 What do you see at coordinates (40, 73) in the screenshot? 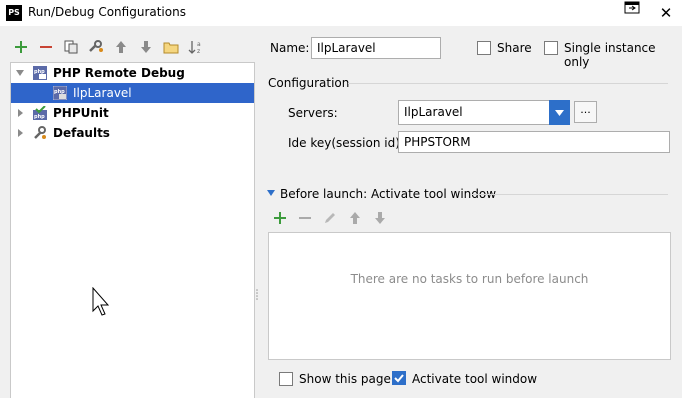
I see `php-debug-icon: php` at bounding box center [40, 73].